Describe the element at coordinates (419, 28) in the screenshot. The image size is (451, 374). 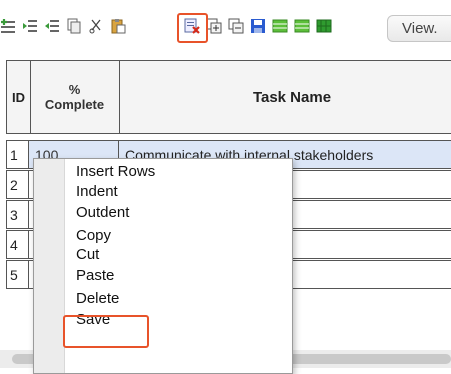
I see `view-button: View.` at that location.